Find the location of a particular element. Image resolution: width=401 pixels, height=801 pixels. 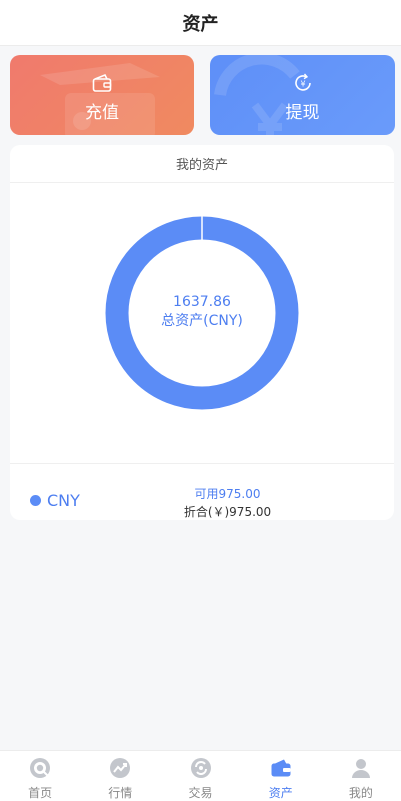

page-header: 资产 is located at coordinates (200, 23).